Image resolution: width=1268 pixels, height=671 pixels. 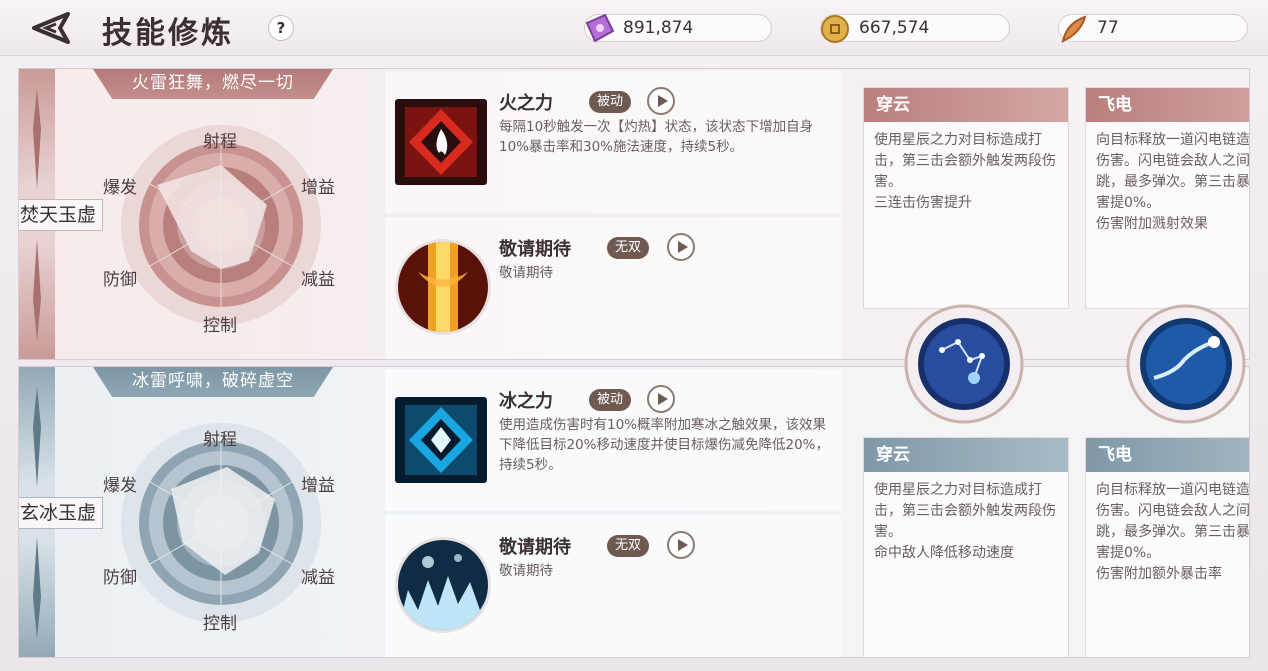 What do you see at coordinates (964, 364) in the screenshot?
I see `constellation-orb-icon` at bounding box center [964, 364].